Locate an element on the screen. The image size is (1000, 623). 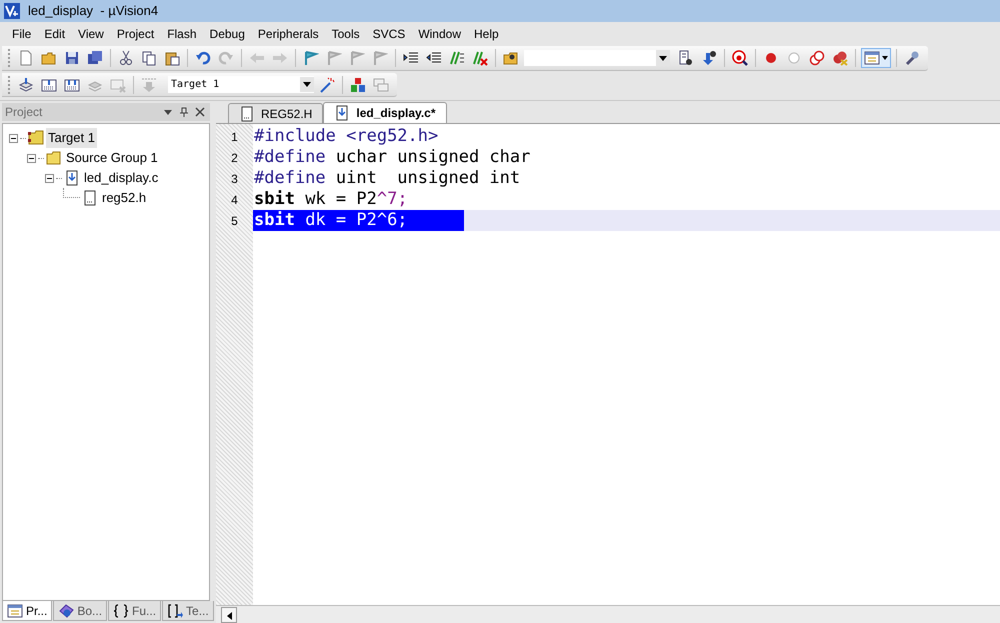
line-number: 2 is located at coordinates (234, 158).